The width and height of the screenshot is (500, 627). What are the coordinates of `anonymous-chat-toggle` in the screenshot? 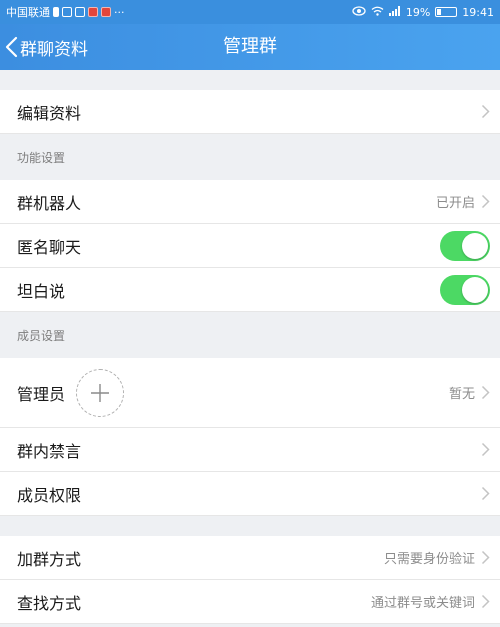 It's located at (465, 245).